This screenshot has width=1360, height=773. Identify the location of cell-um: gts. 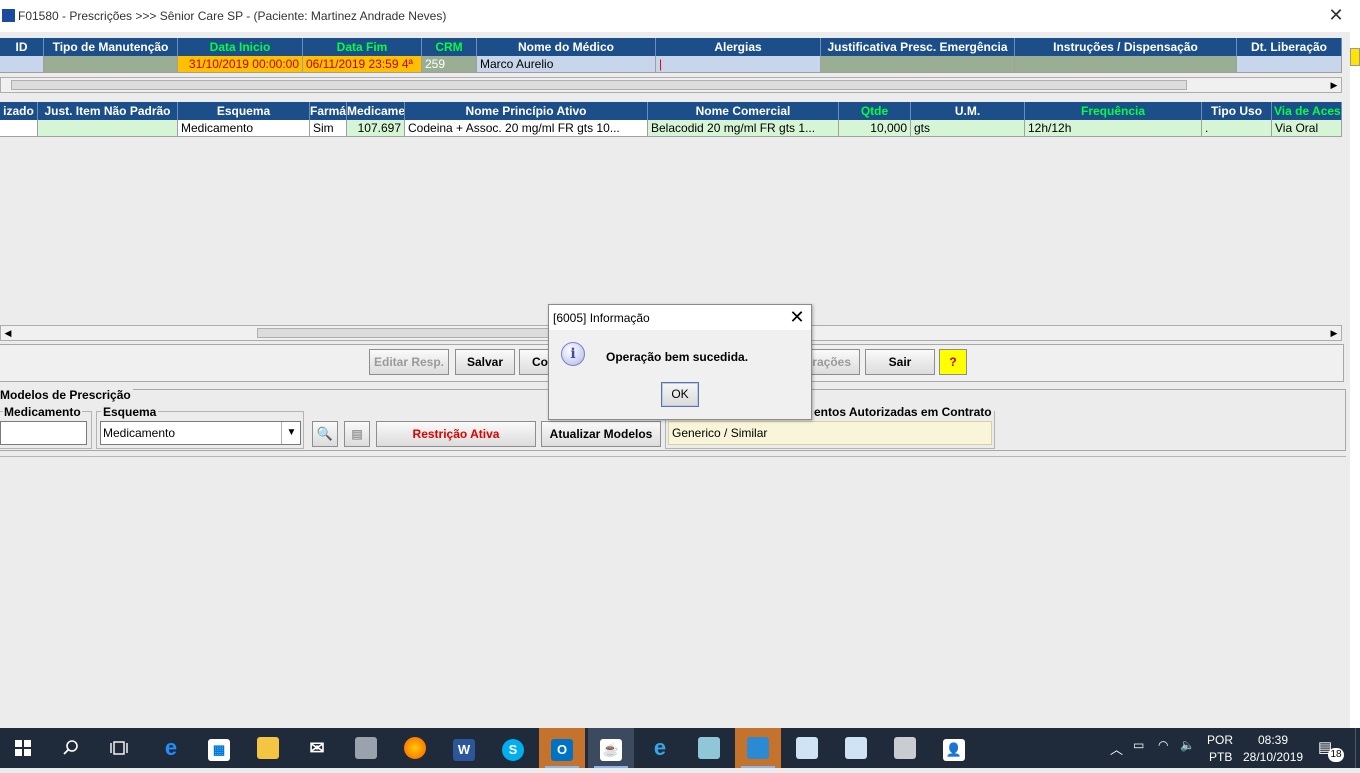
(968, 128).